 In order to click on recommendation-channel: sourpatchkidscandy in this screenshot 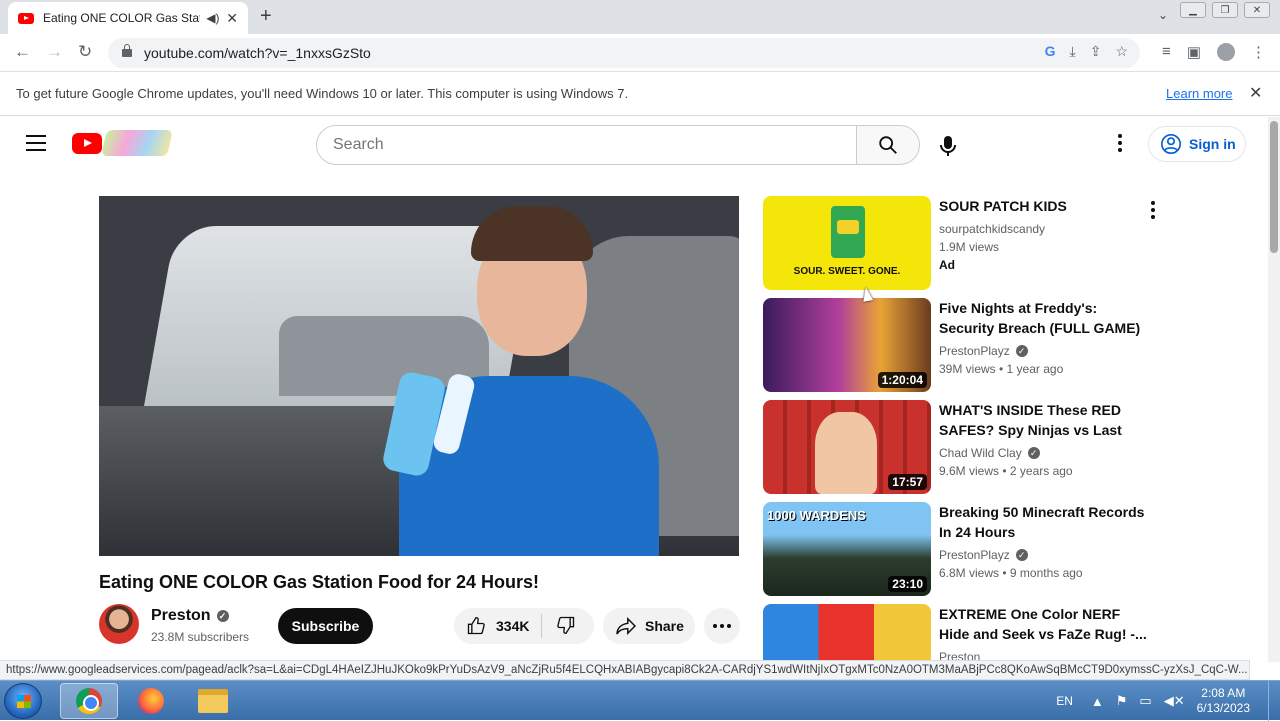, I will do `click(992, 229)`.